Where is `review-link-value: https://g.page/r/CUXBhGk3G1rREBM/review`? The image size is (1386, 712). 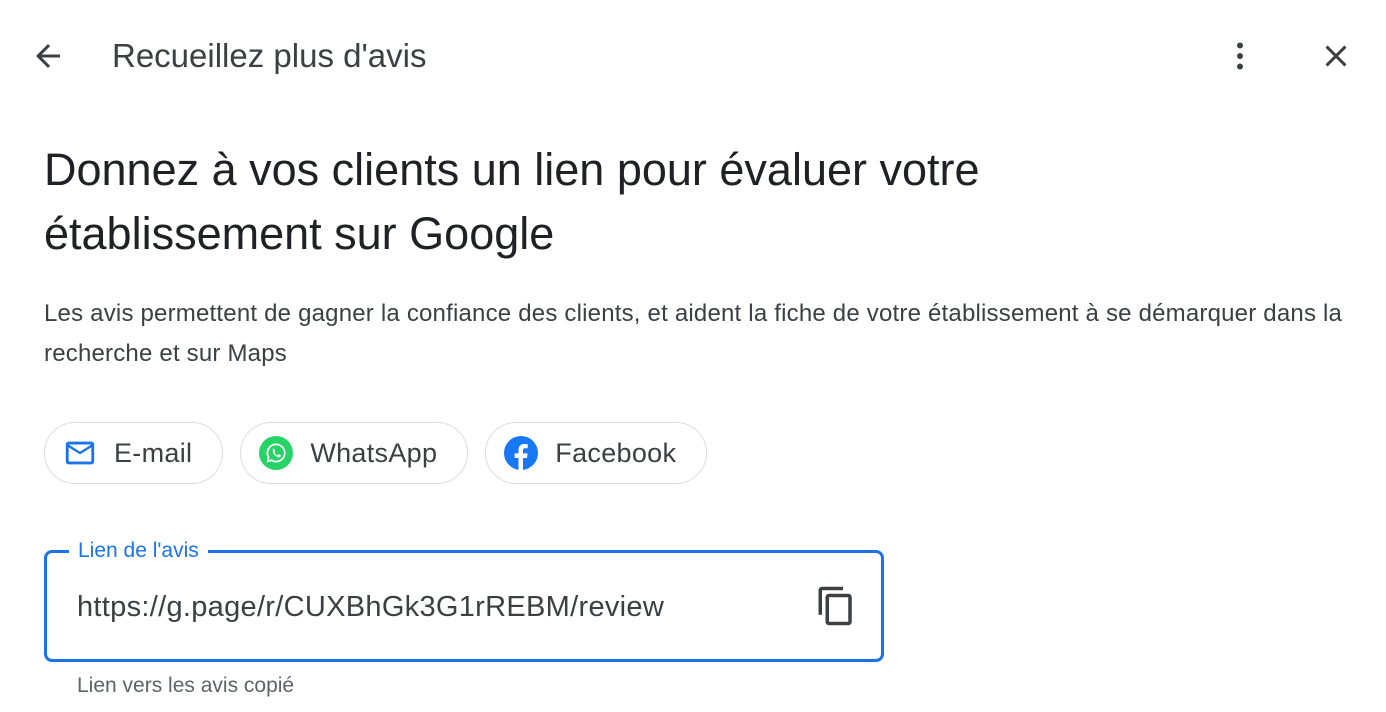
review-link-value: https://g.page/r/CUXBhGk3G1rREBM/review is located at coordinates (370, 607).